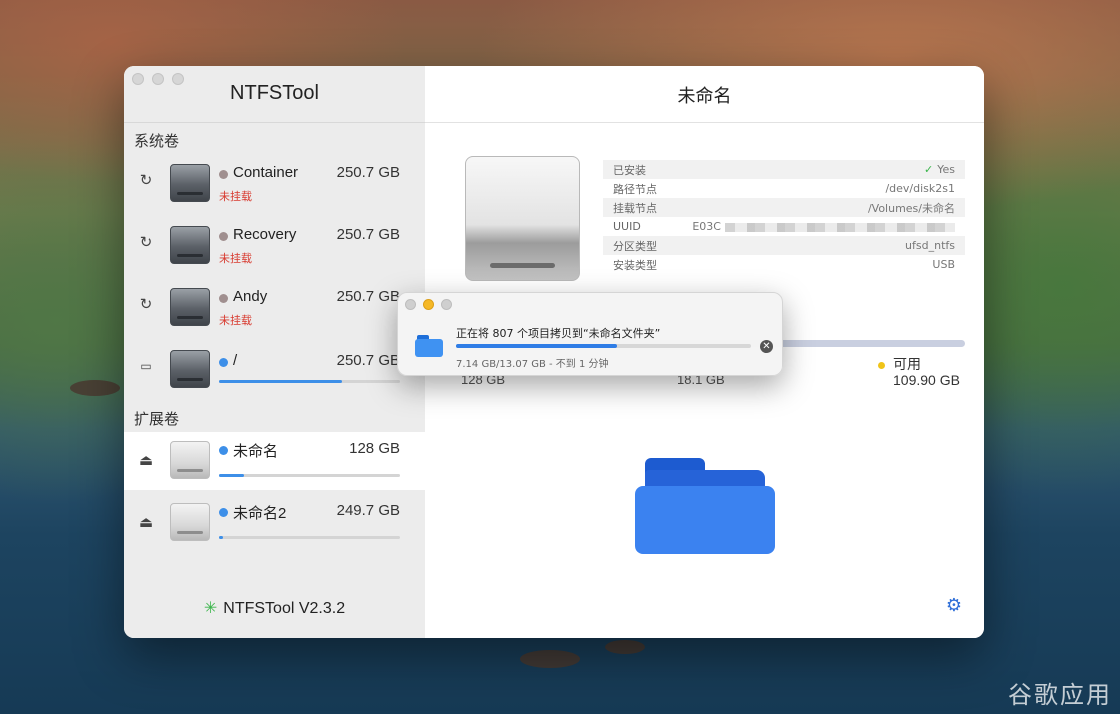  Describe the element at coordinates (235, 360) in the screenshot. I see `volume-name: /` at that location.